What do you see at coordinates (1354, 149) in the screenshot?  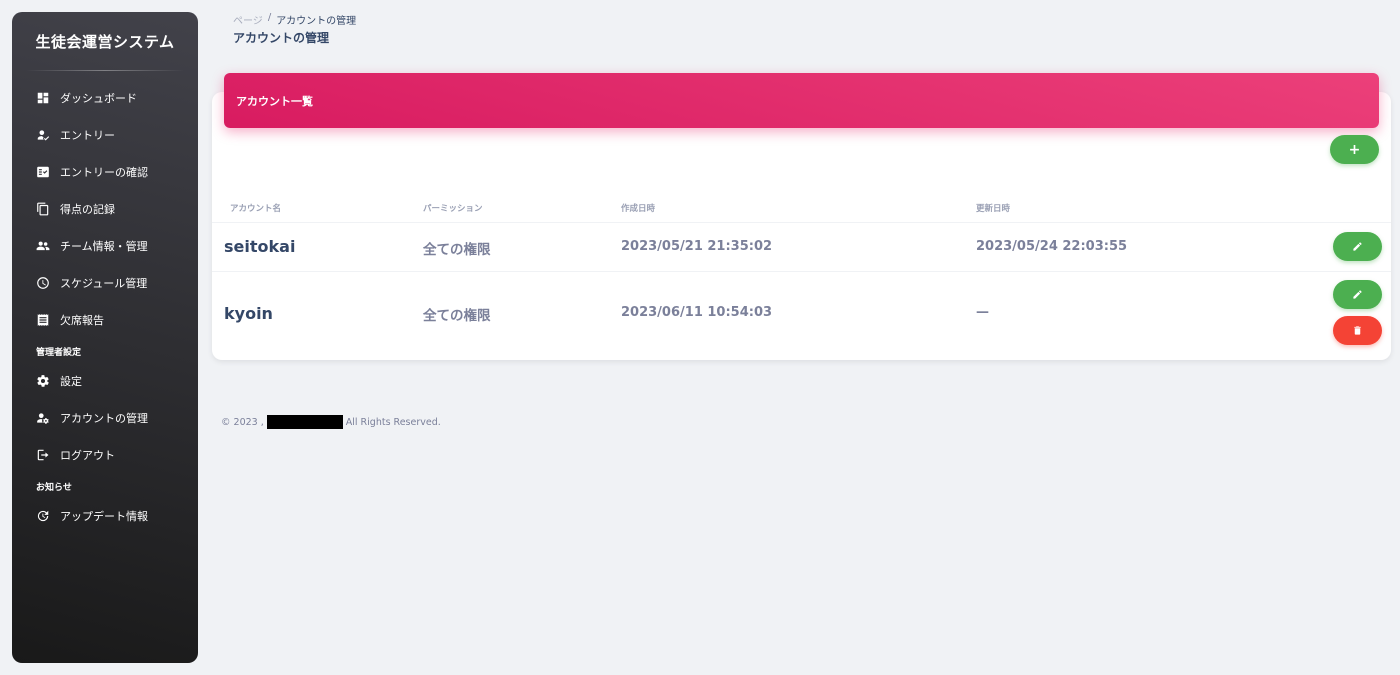 I see `add-account-button: +` at bounding box center [1354, 149].